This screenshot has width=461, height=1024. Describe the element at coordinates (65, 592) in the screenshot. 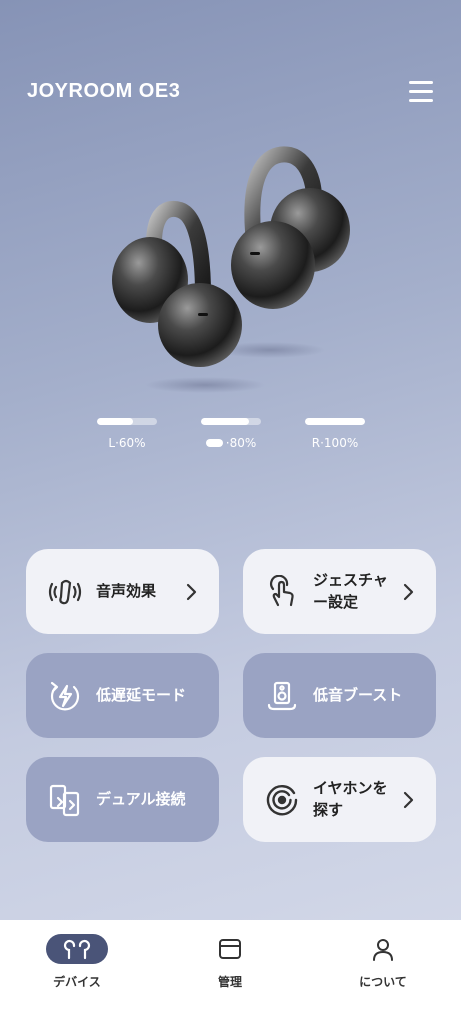

I see `sound-effects-icon` at that location.